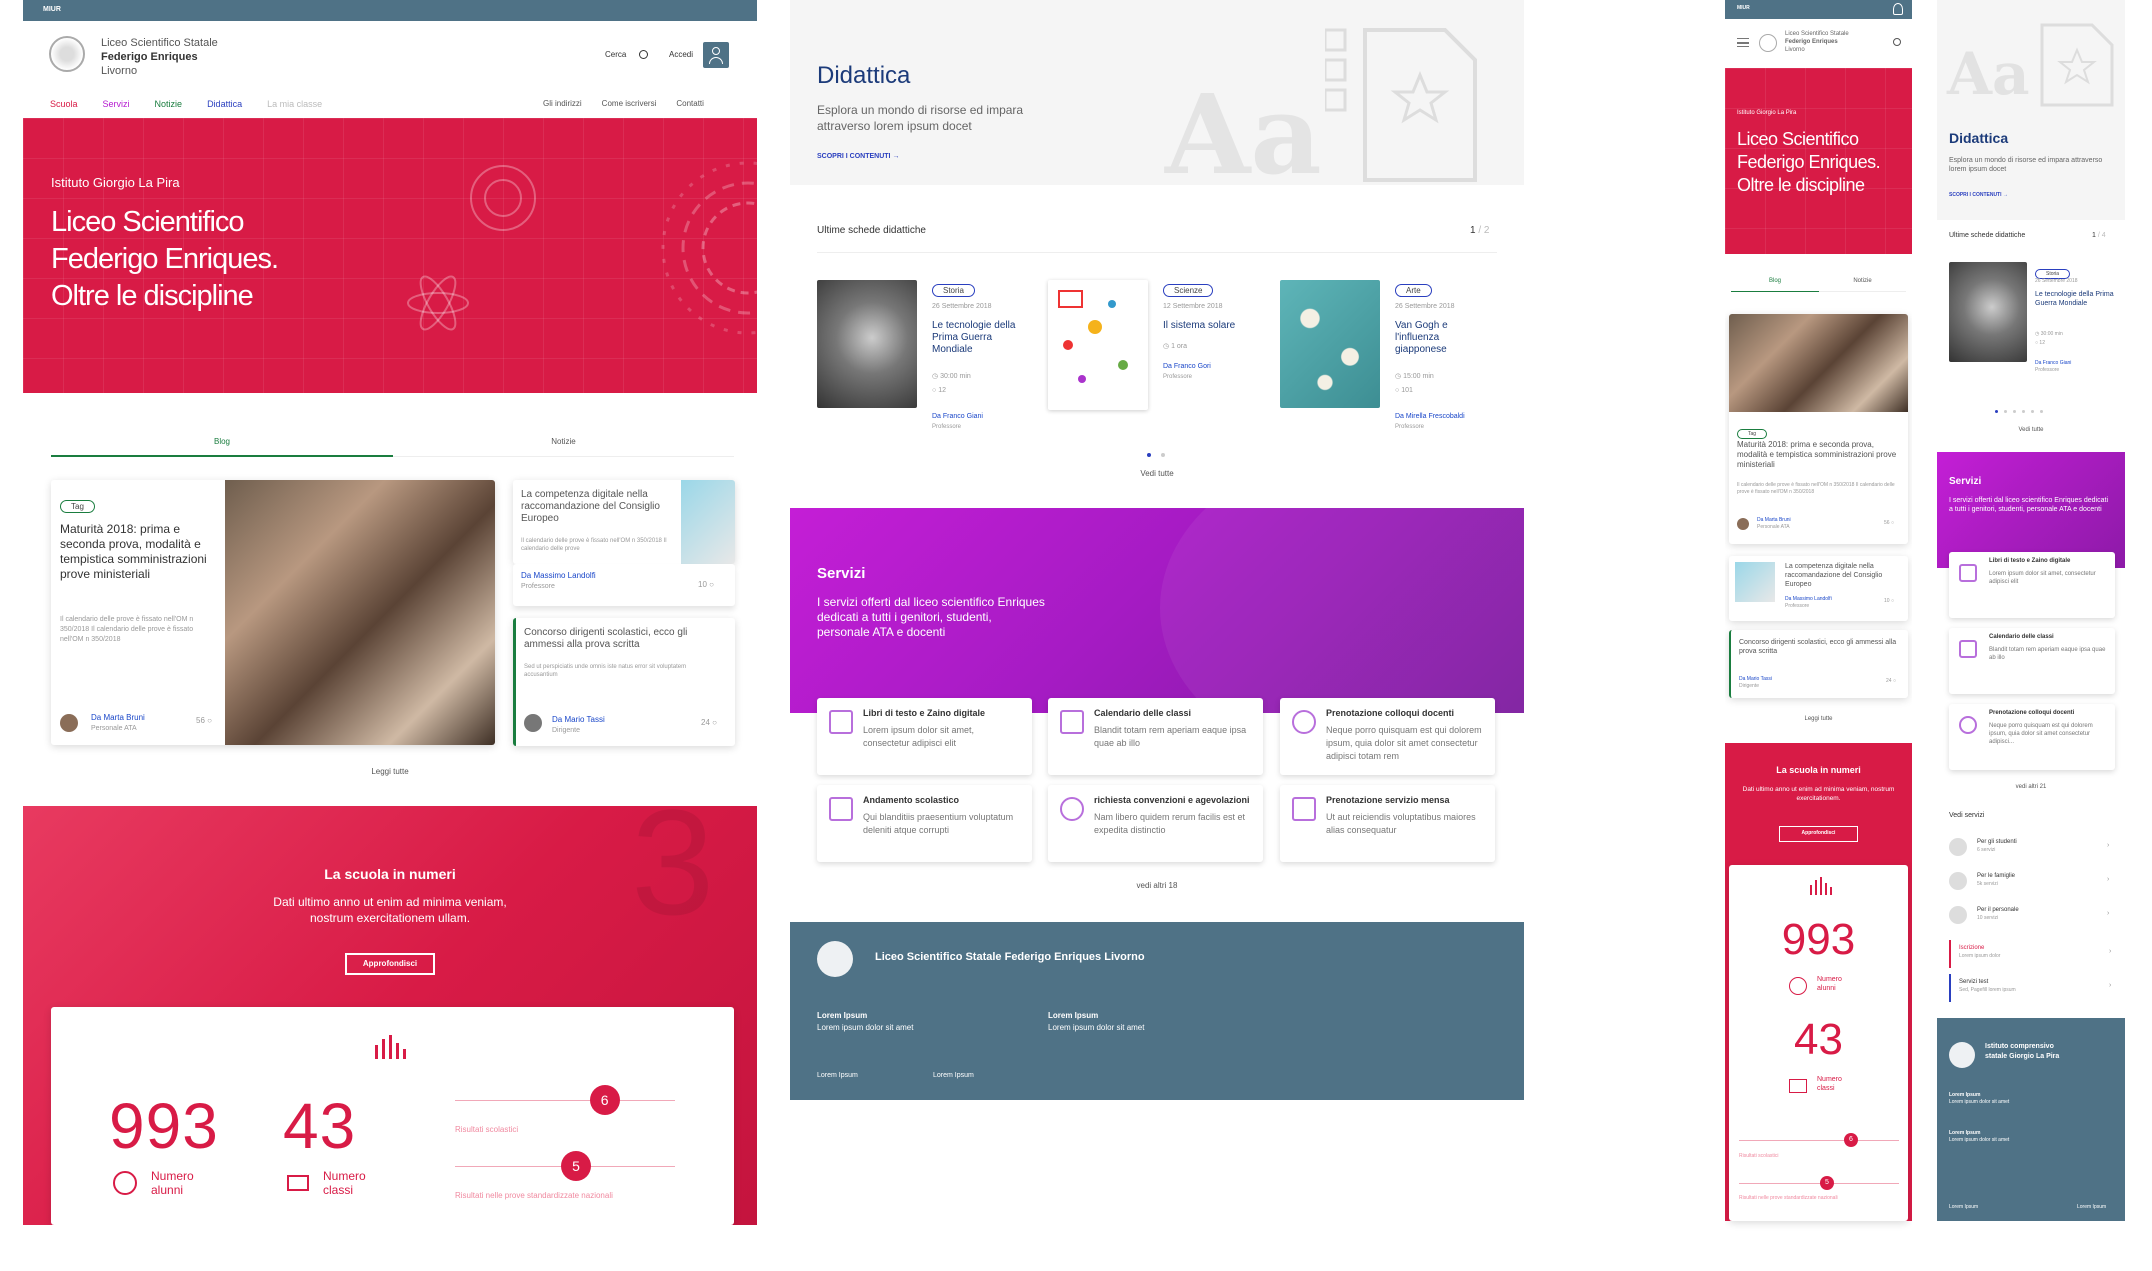 This screenshot has height=1271, width=2152. I want to click on side-article-author: Da Mario Tassi, so click(578, 719).